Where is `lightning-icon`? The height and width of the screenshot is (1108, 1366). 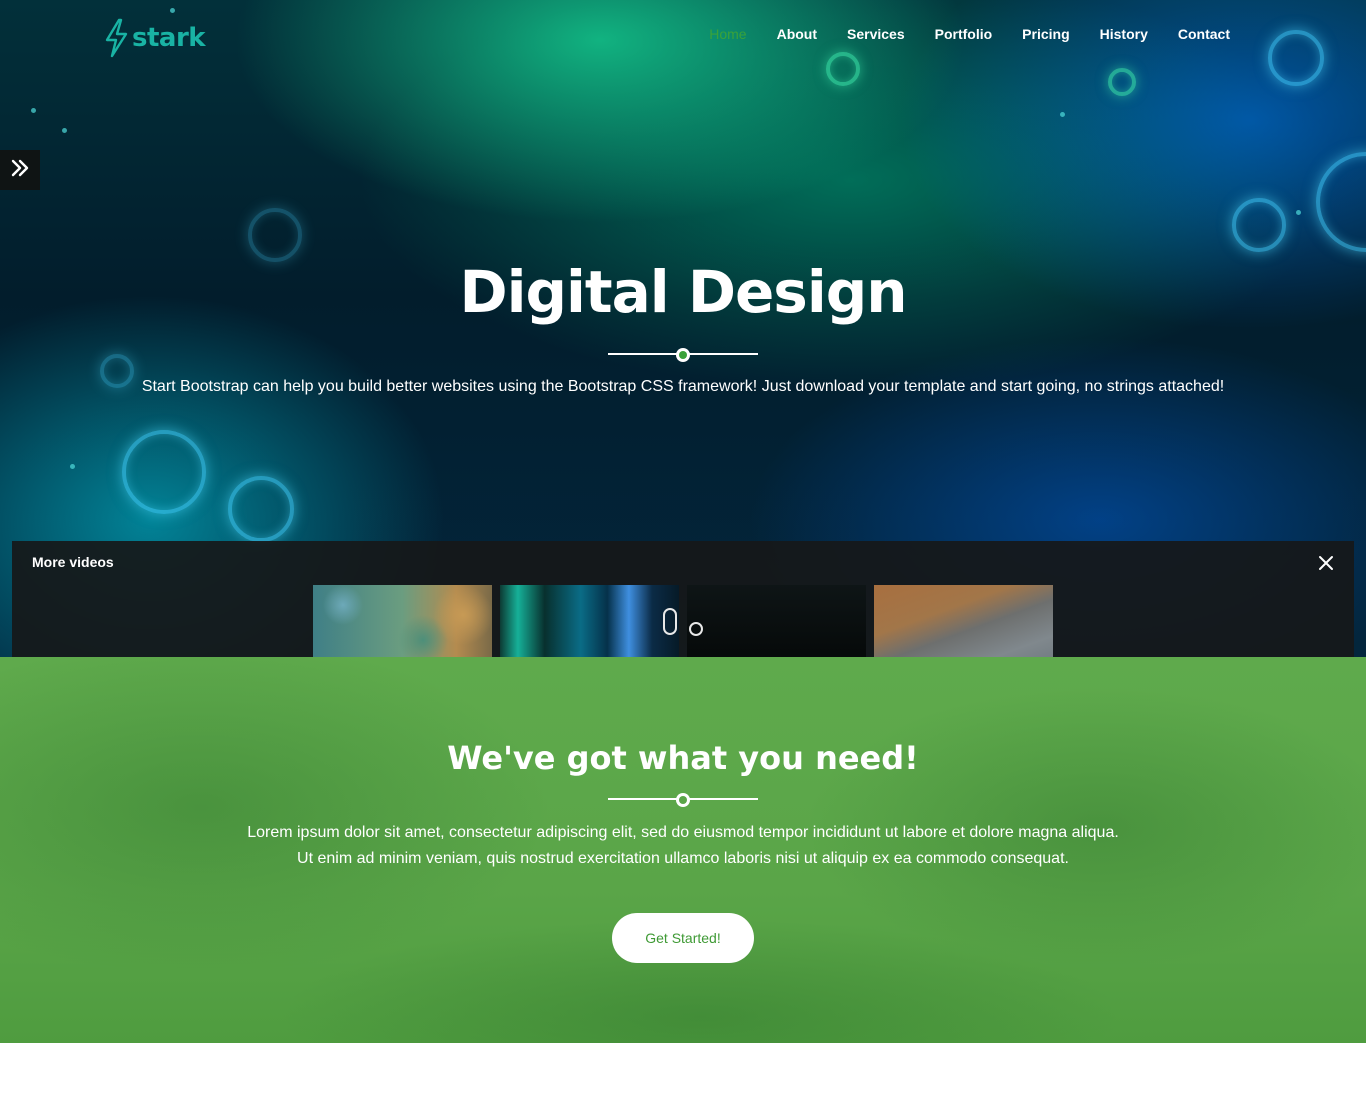 lightning-icon is located at coordinates (117, 38).